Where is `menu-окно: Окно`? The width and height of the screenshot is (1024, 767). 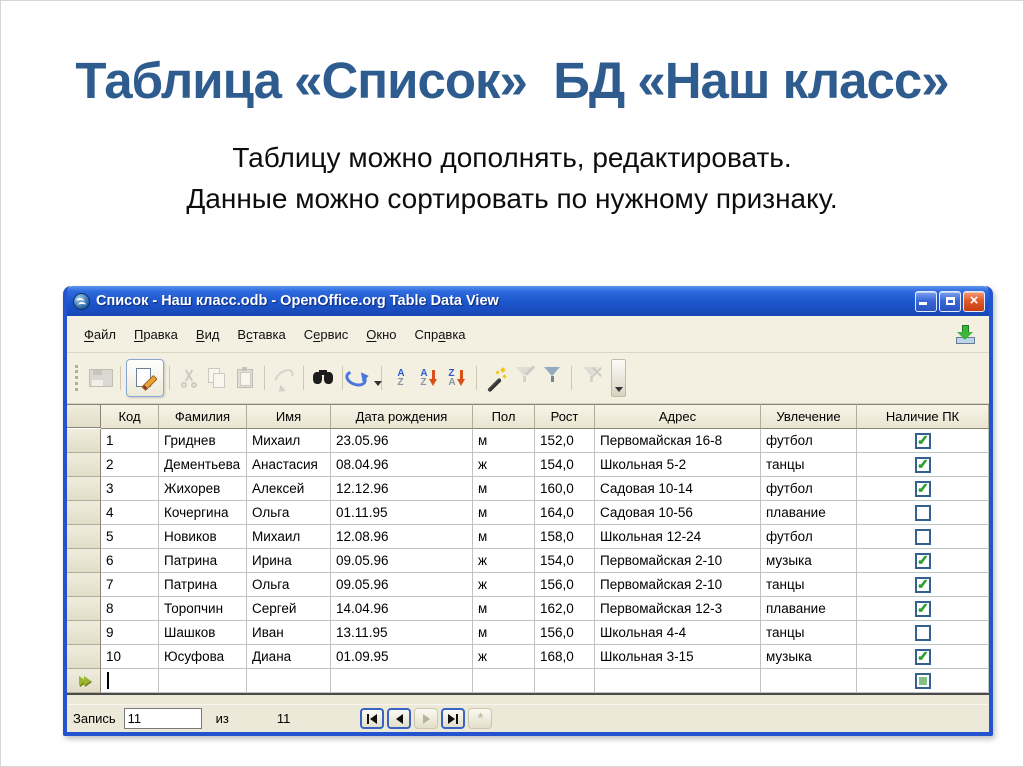
menu-окно: Окно is located at coordinates (381, 334).